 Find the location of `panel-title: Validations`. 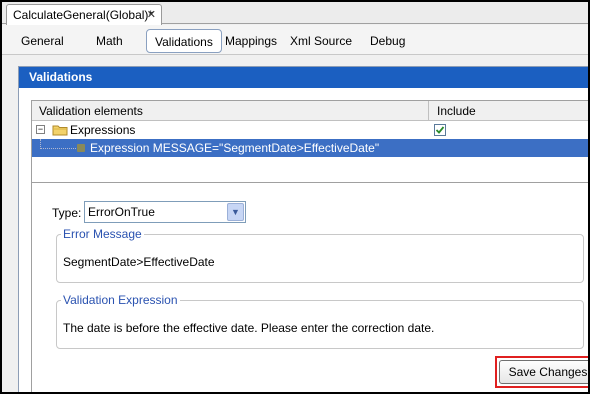

panel-title: Validations is located at coordinates (303, 77).